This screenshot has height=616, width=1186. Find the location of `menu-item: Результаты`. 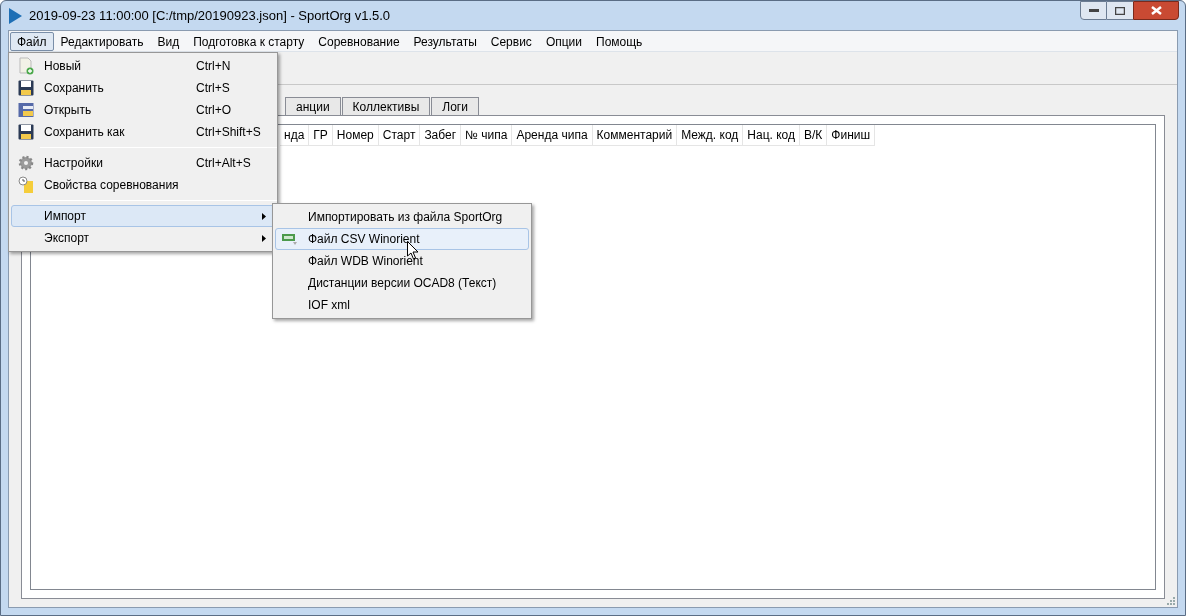

menu-item: Результаты is located at coordinates (445, 41).